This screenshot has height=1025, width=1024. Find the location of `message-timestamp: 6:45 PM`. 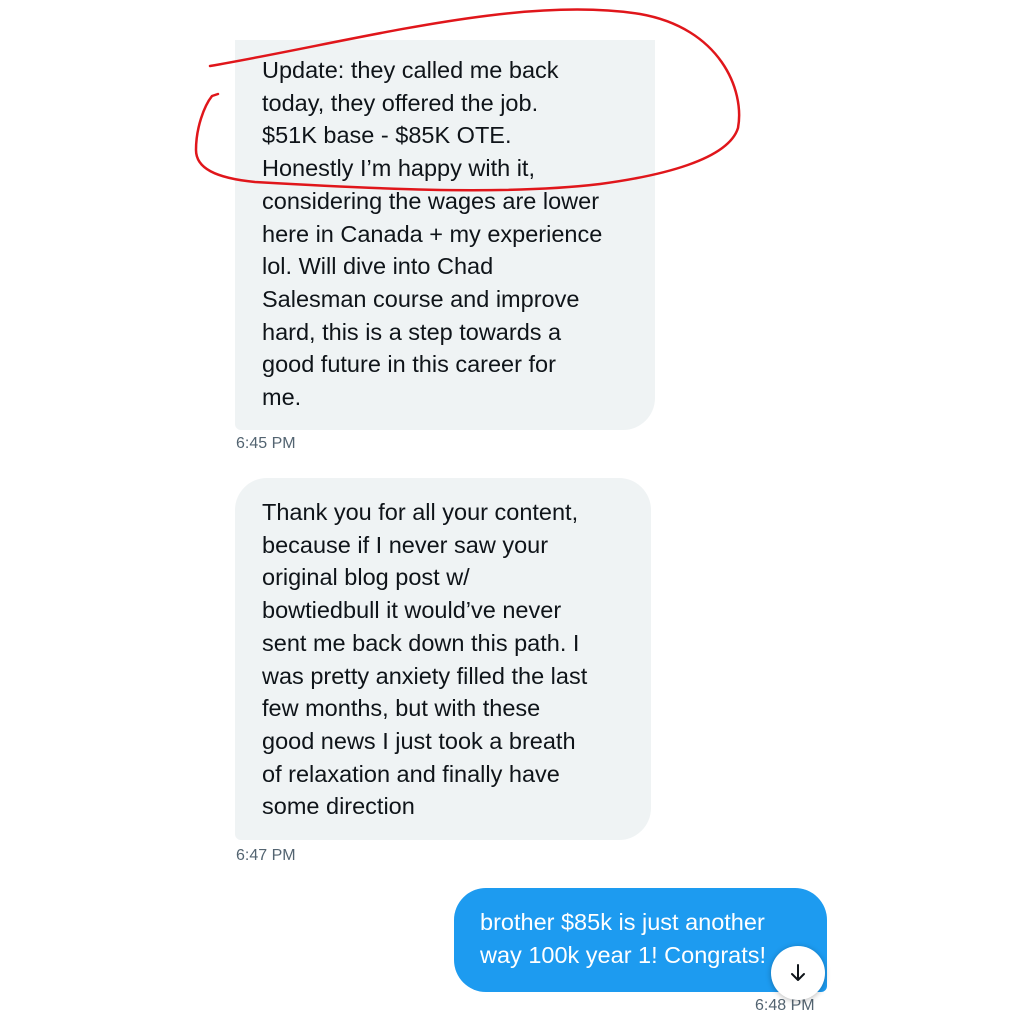

message-timestamp: 6:45 PM is located at coordinates (266, 443).